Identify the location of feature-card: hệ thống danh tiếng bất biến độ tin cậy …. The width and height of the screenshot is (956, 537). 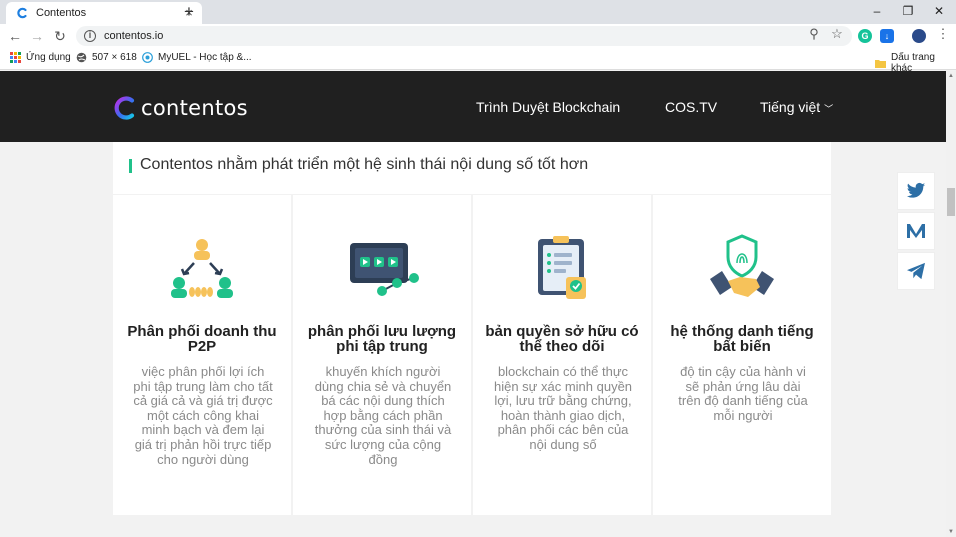
(742, 355).